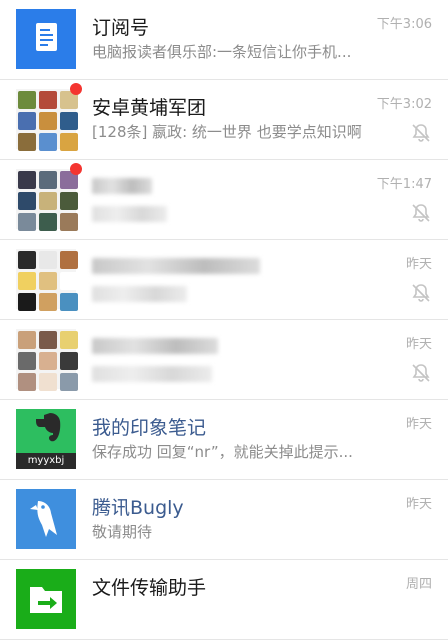 Image resolution: width=448 pixels, height=644 pixels. Describe the element at coordinates (224, 40) in the screenshot. I see `chat-row-subscriptions: 订阅号 电脑报读者俱乐部:一条短信让你手机... 下午3:06` at that location.